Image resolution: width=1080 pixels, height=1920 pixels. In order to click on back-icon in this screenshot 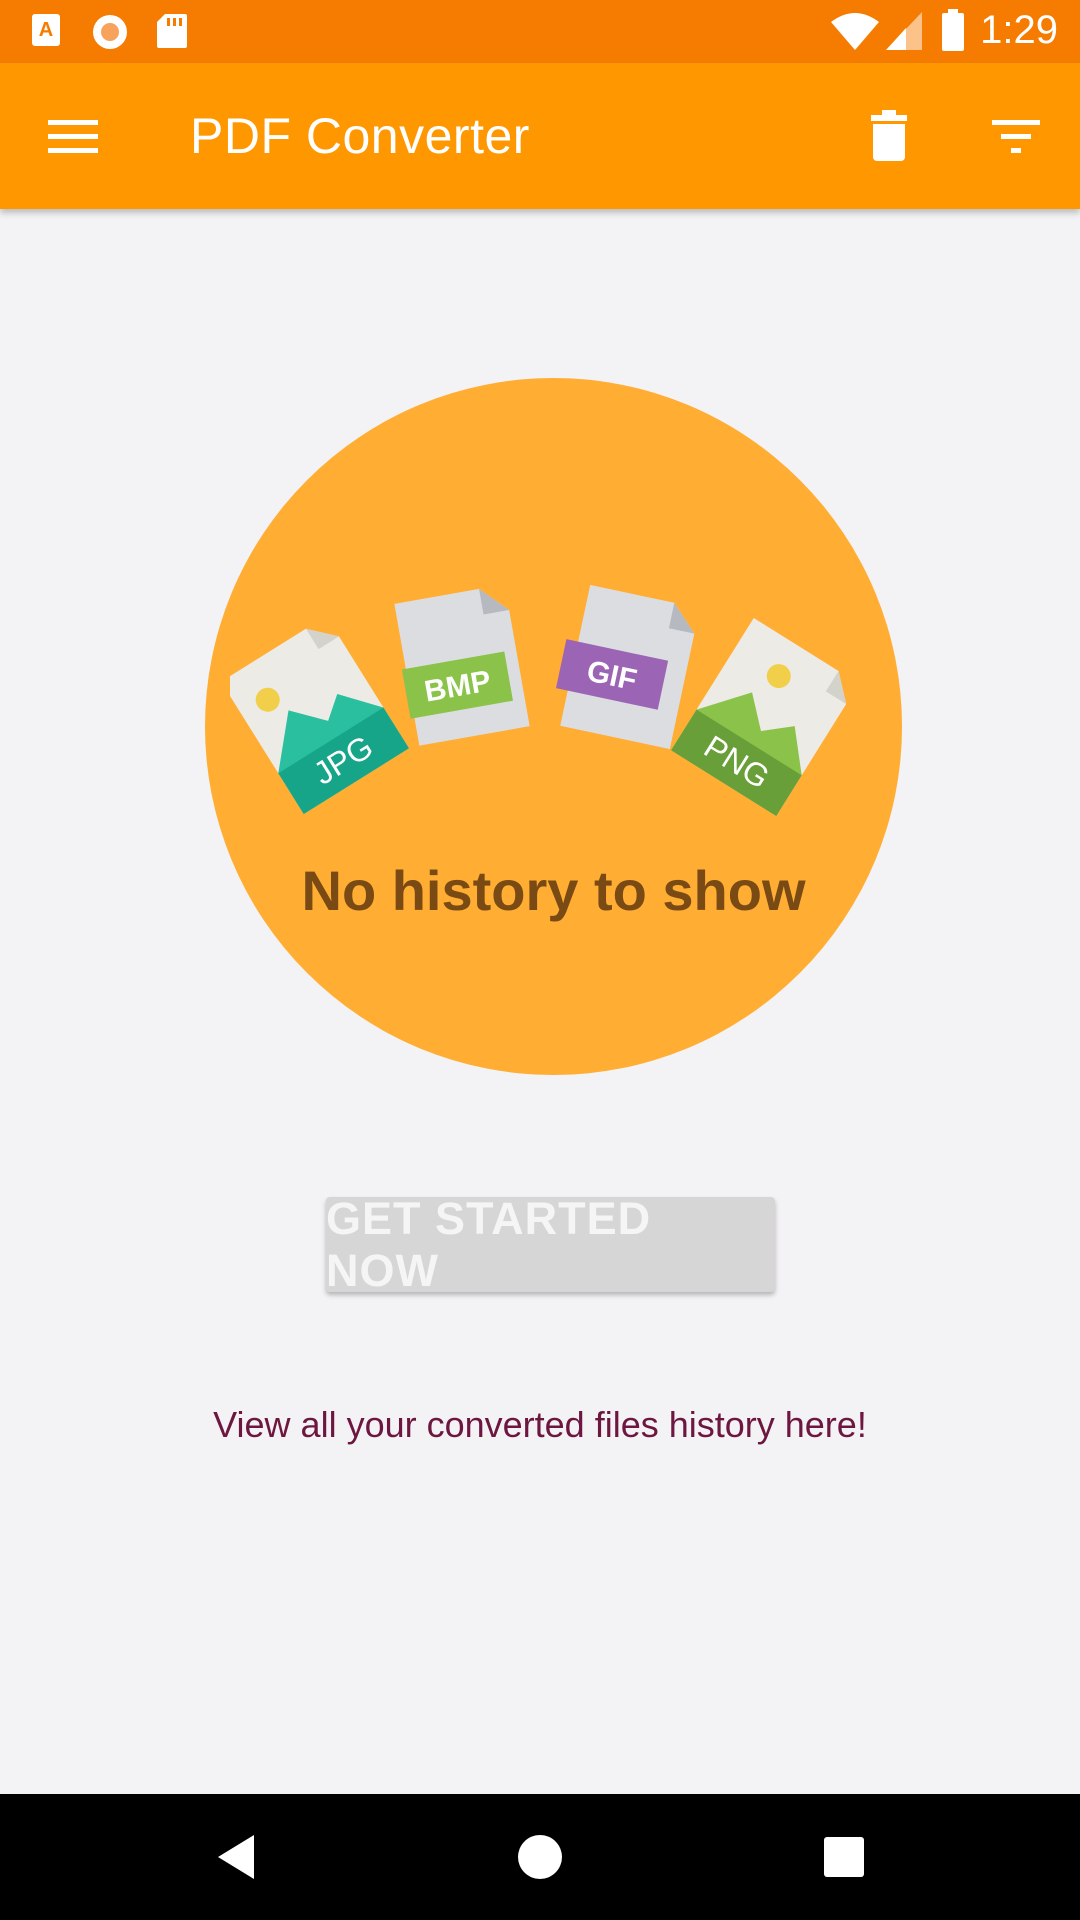, I will do `click(236, 1857)`.